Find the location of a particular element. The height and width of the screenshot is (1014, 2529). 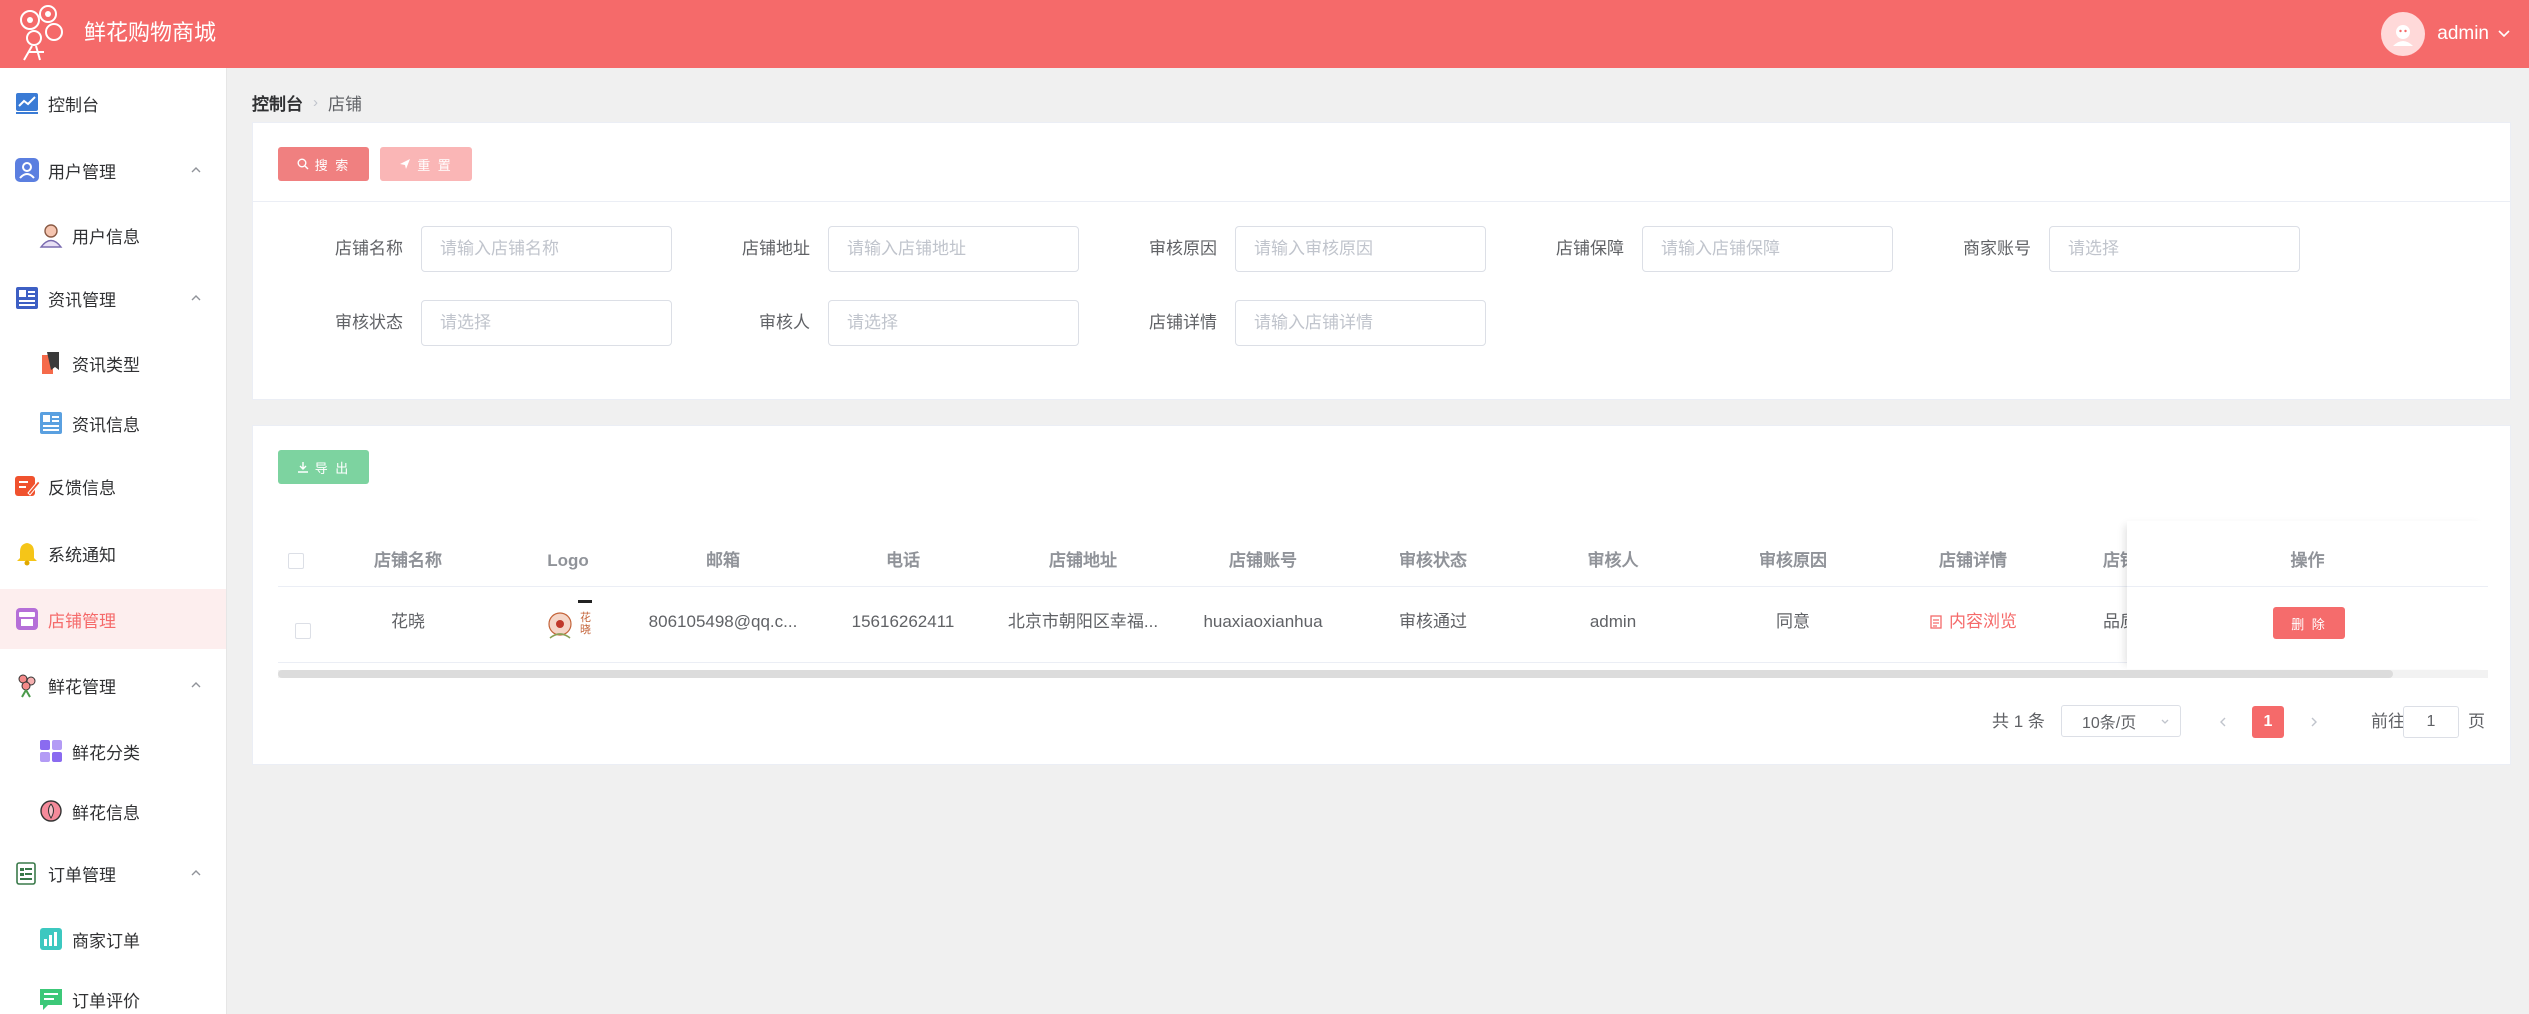

user-menu: admin is located at coordinates (2446, 34).